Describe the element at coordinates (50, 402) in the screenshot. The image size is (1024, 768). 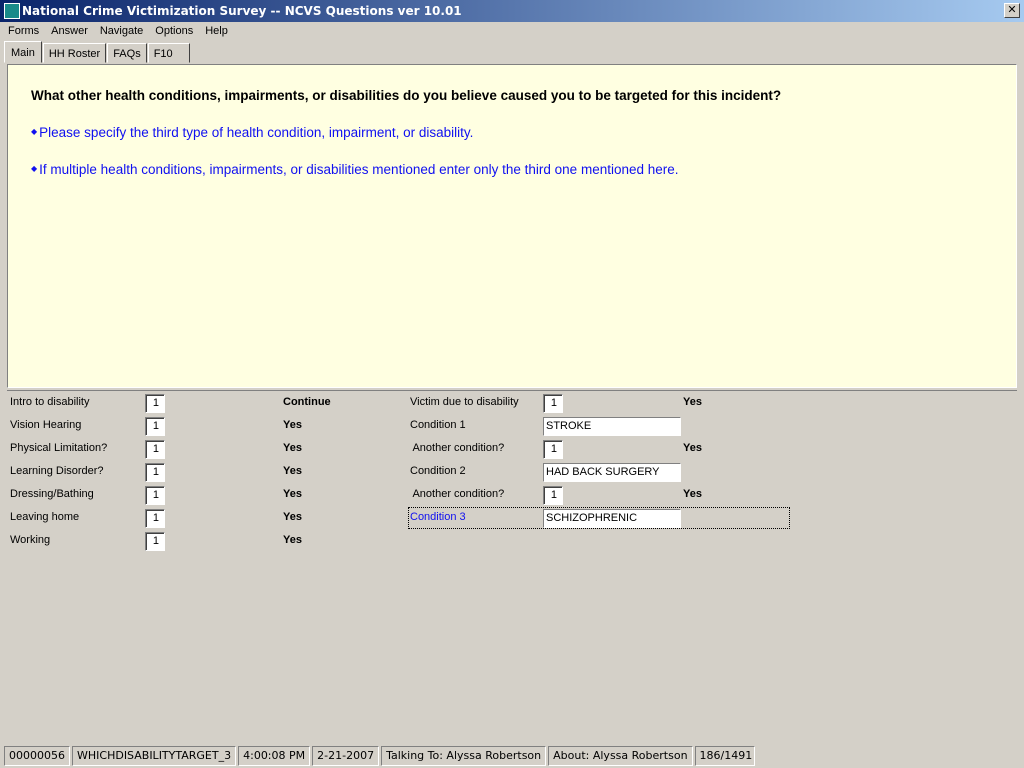
I see `field-label: Intro to disability` at that location.